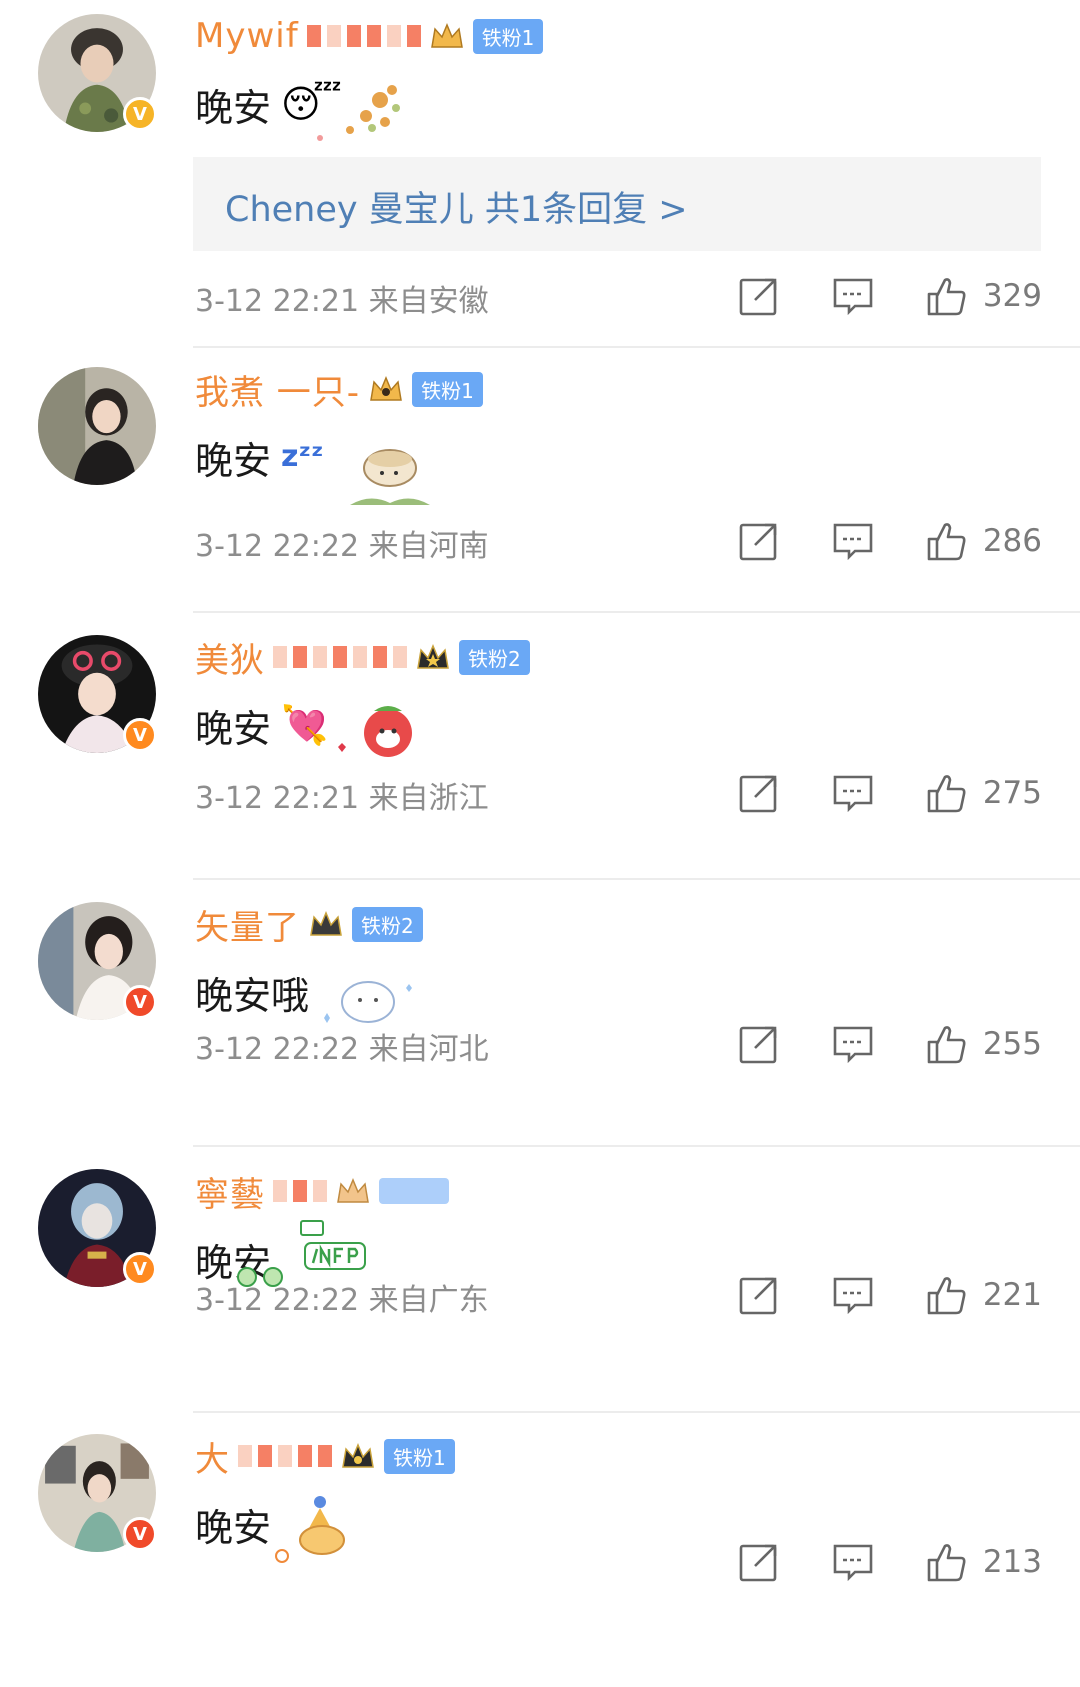 The height and width of the screenshot is (1687, 1080). Describe the element at coordinates (428, 798) in the screenshot. I see `comment-location: 来自浙江` at that location.